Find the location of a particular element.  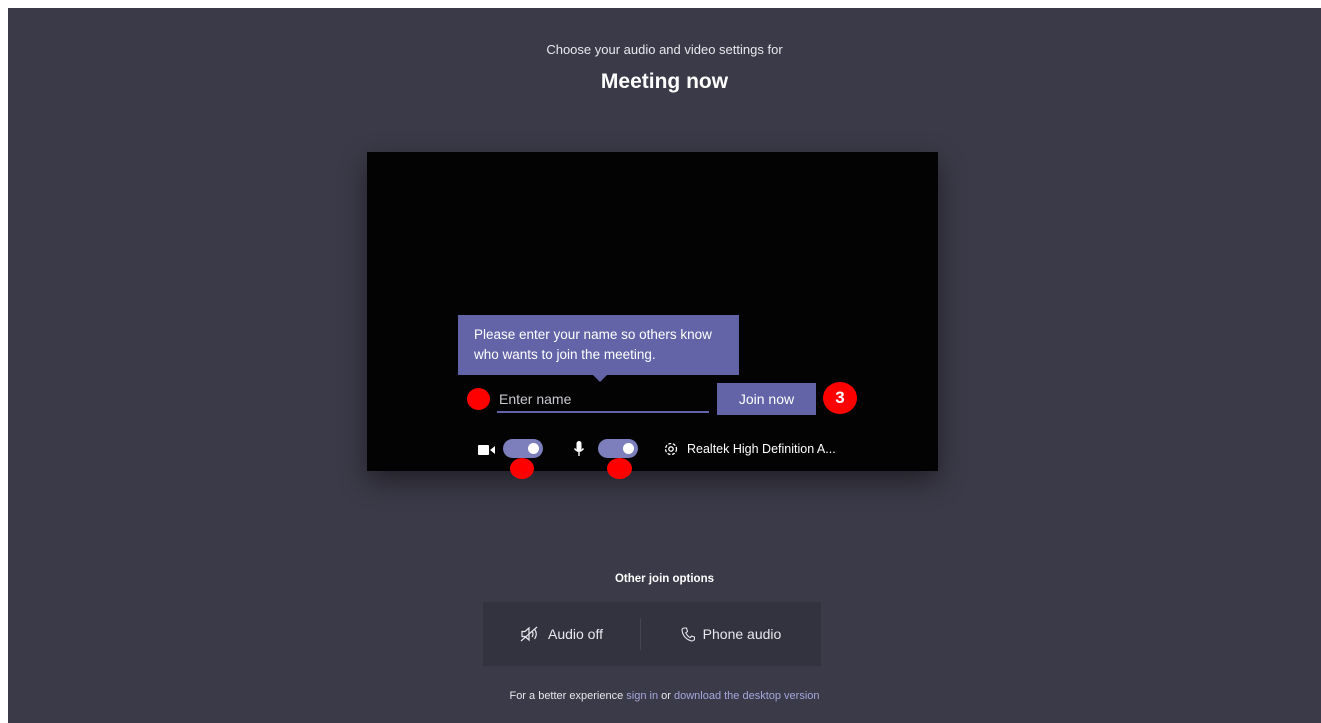

other-join-options-panel: Audio off Phone audio is located at coordinates (652, 634).